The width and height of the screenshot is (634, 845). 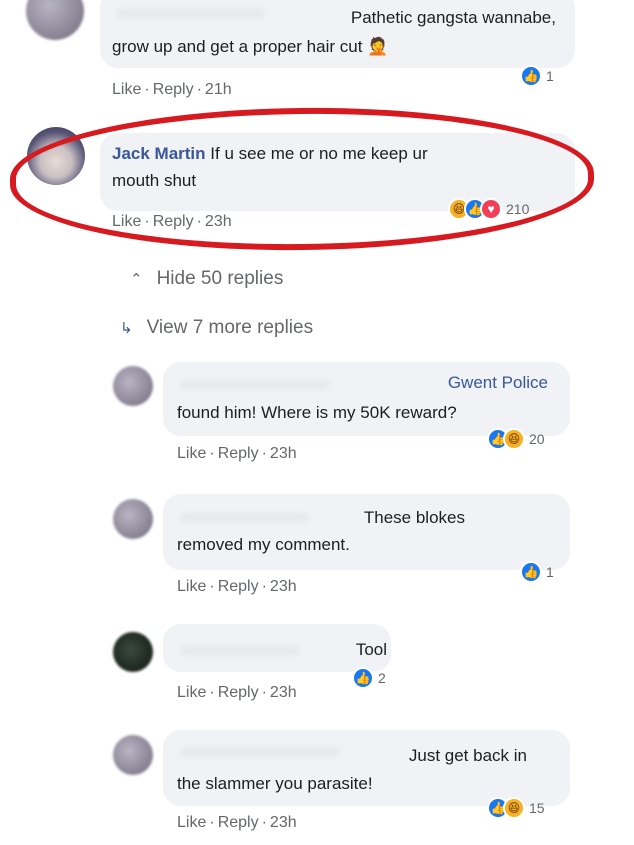 I want to click on reaction-count: 20, so click(x=537, y=439).